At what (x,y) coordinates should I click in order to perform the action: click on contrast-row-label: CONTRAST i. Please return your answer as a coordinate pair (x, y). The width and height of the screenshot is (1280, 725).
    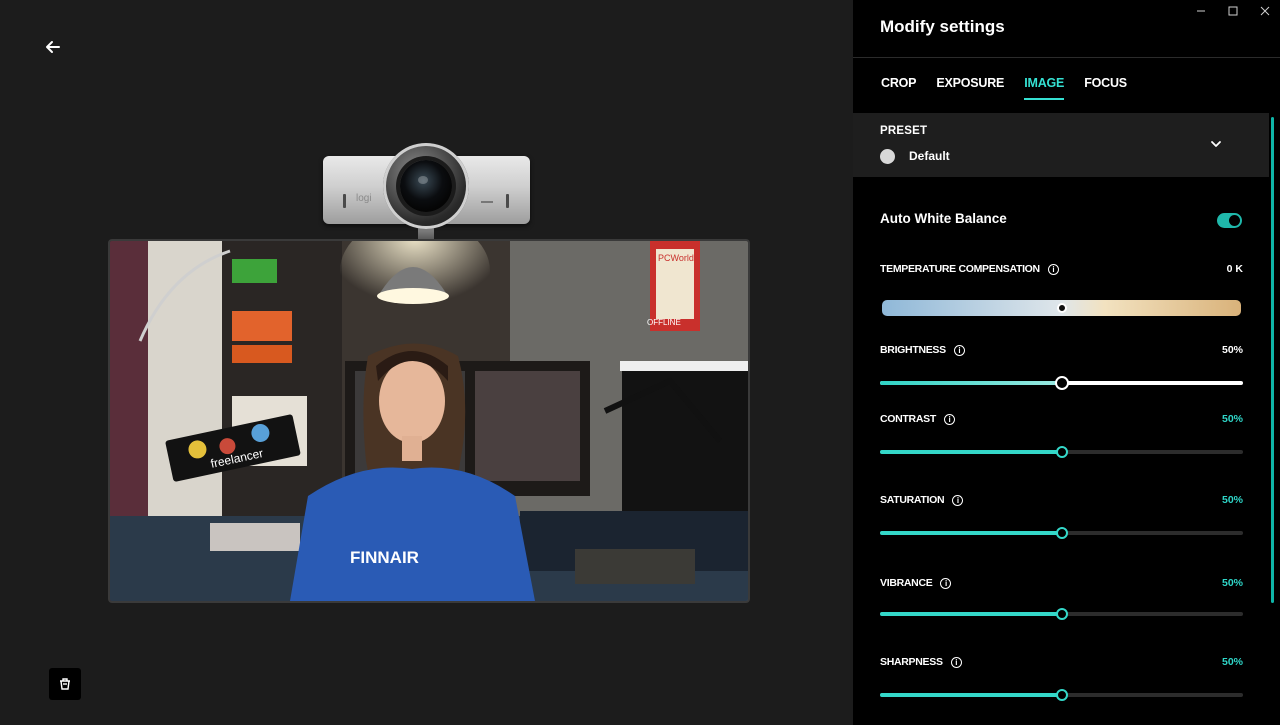
    Looking at the image, I should click on (917, 419).